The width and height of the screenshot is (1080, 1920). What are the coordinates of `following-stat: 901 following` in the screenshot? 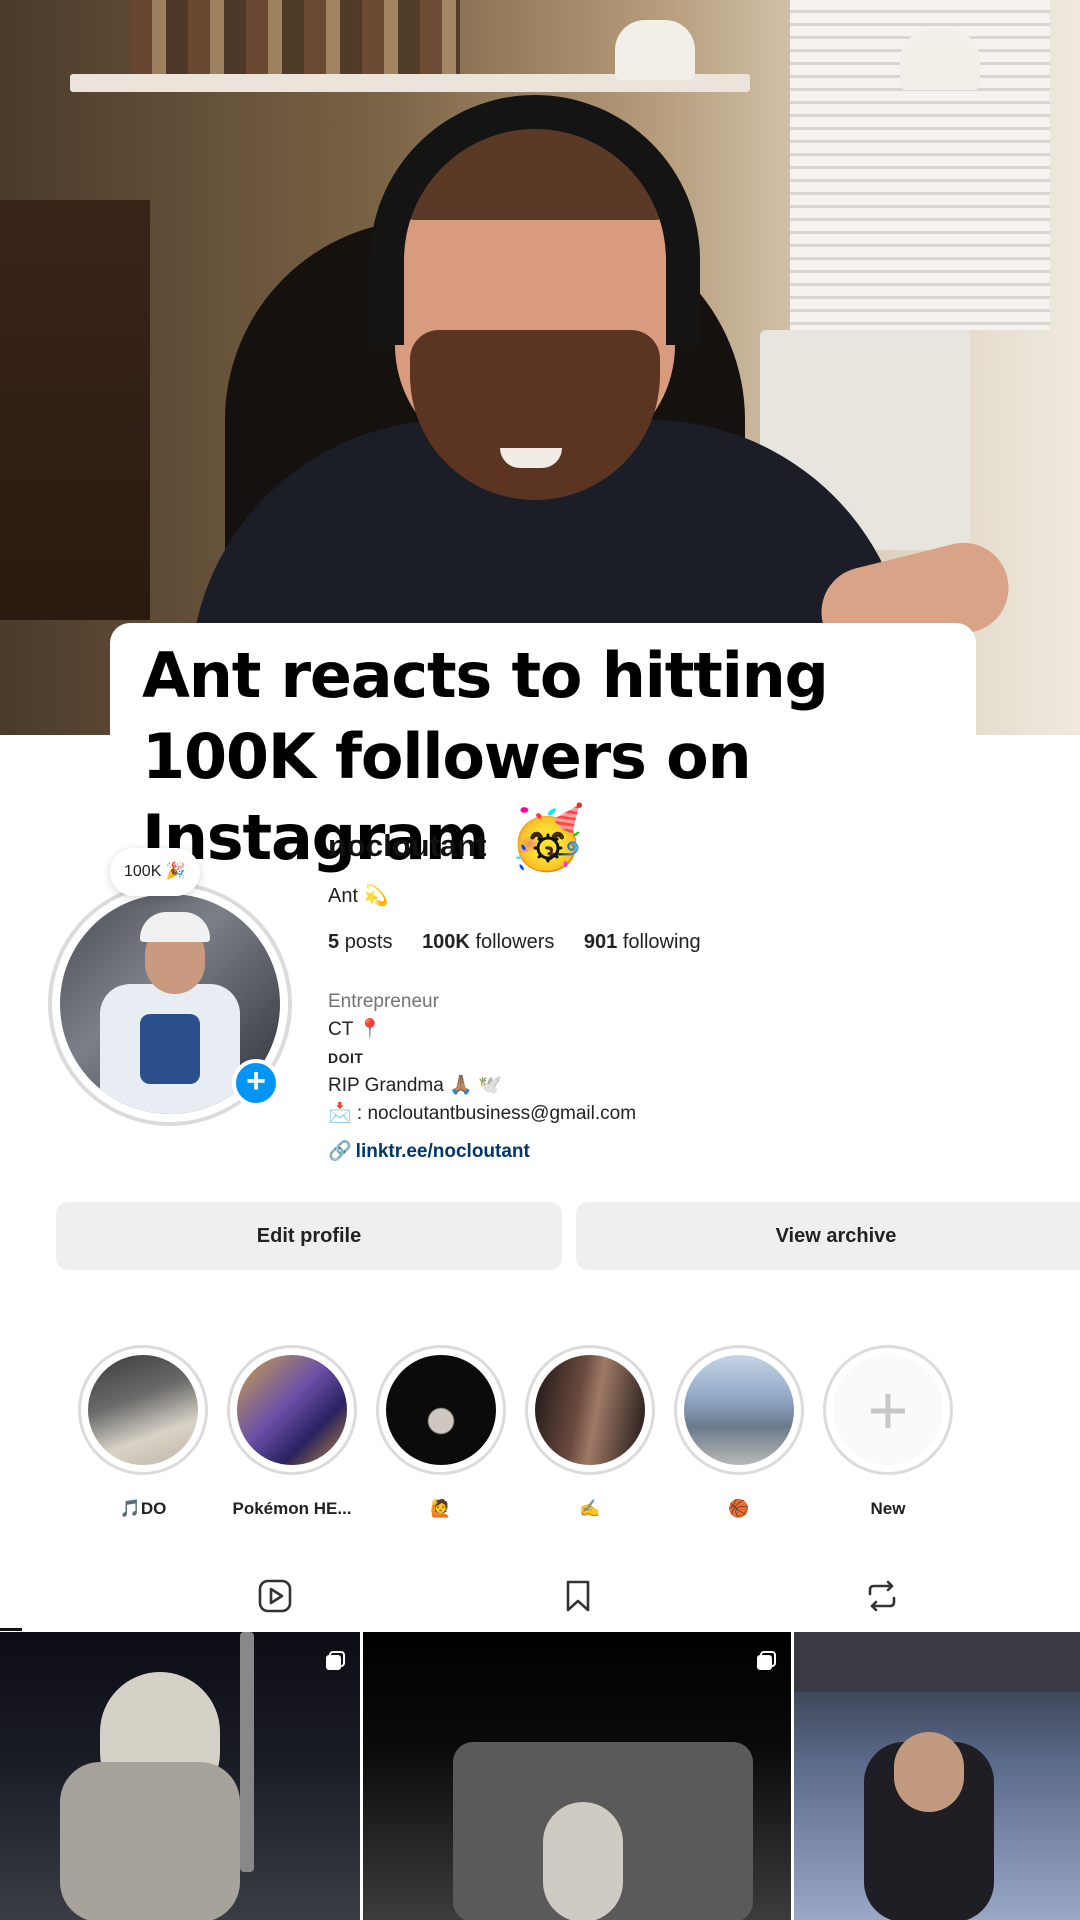 It's located at (642, 942).